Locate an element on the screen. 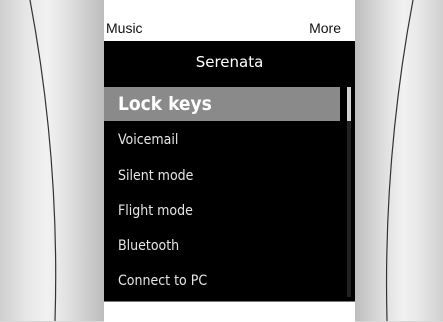  menu-item-lock-keys: Lock keys is located at coordinates (222, 104).